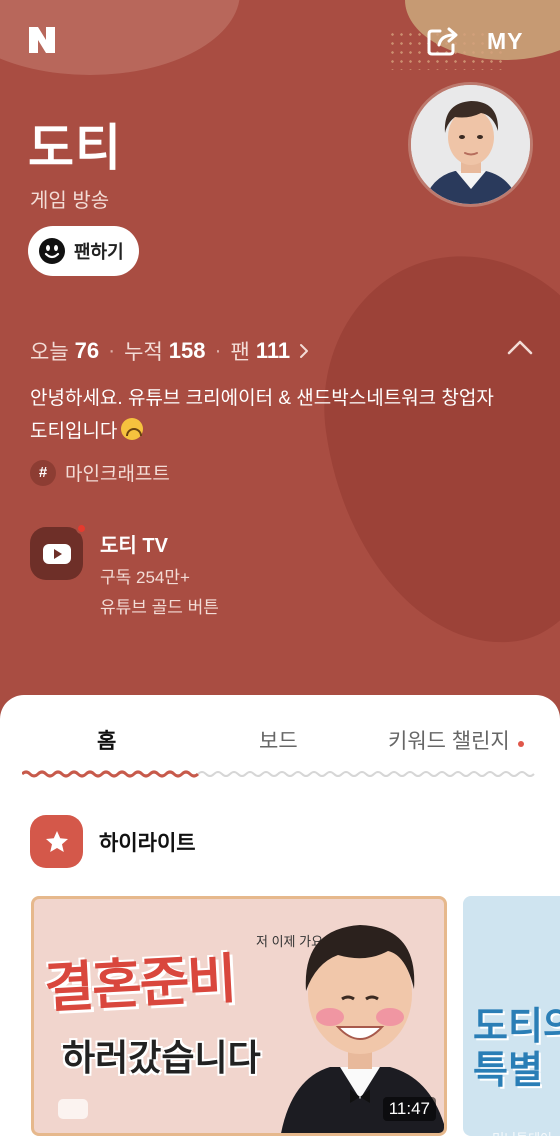 The width and height of the screenshot is (560, 1147). I want to click on my-menu-button: MY, so click(505, 41).